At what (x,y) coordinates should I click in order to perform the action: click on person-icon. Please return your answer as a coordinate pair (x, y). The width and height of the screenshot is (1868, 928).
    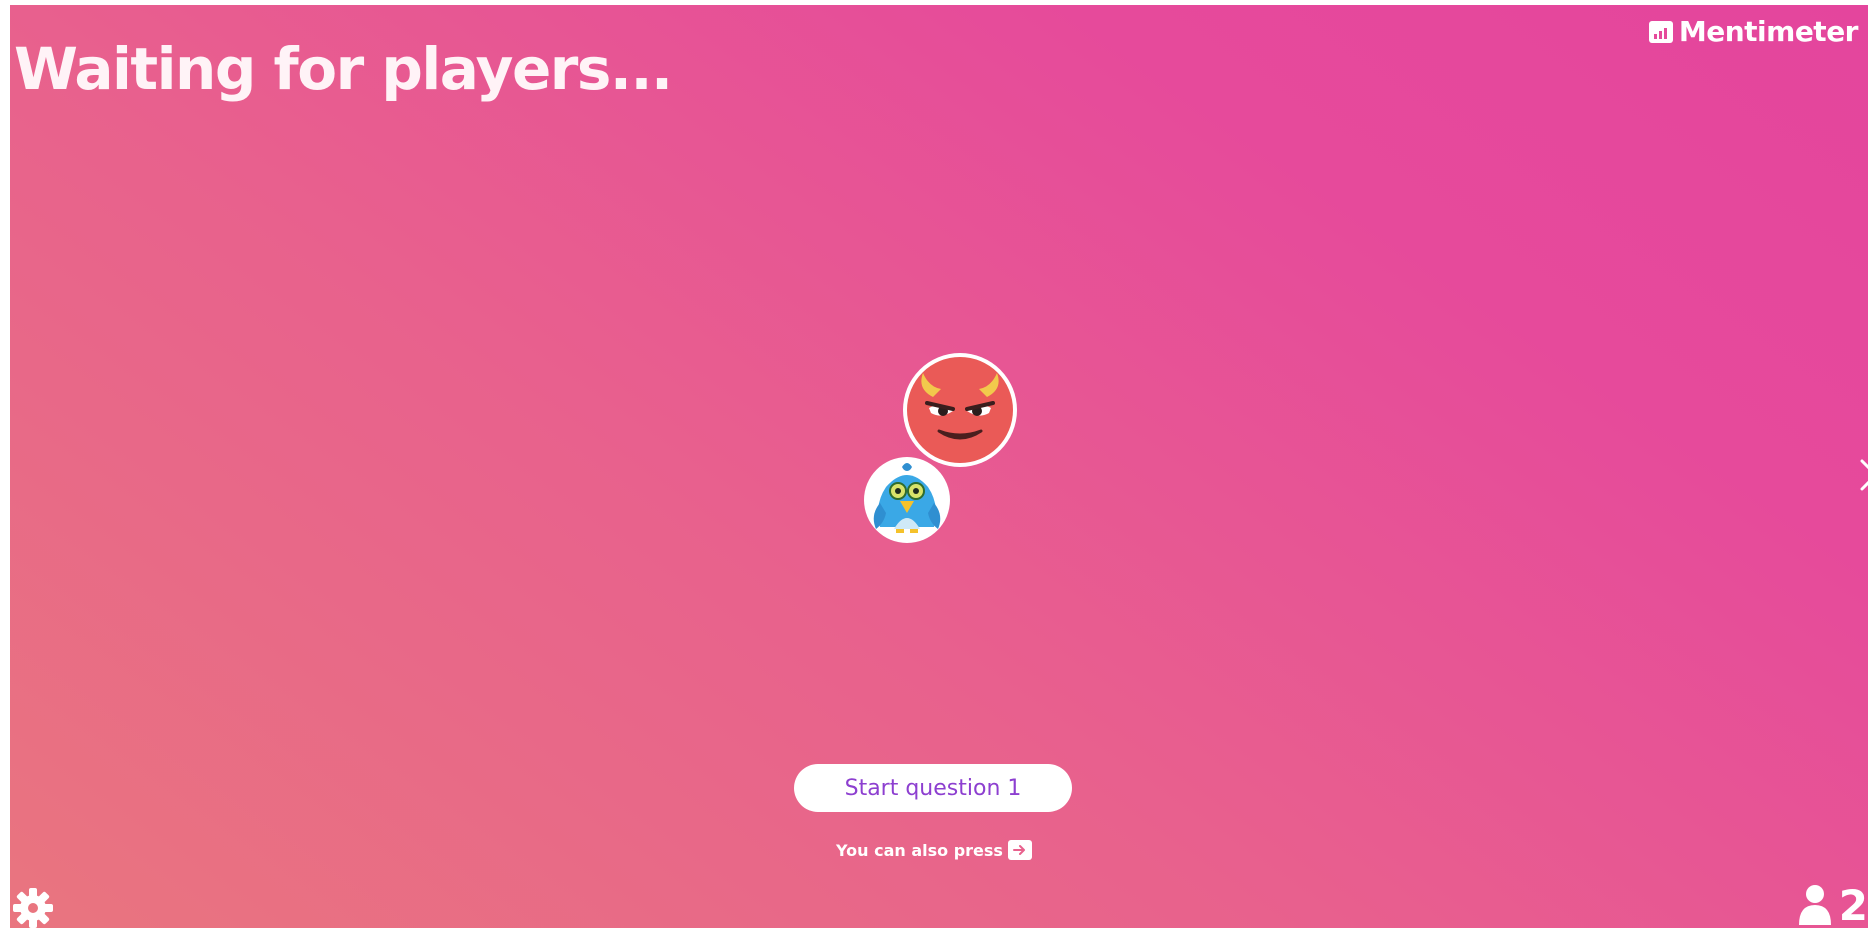
    Looking at the image, I should click on (1815, 905).